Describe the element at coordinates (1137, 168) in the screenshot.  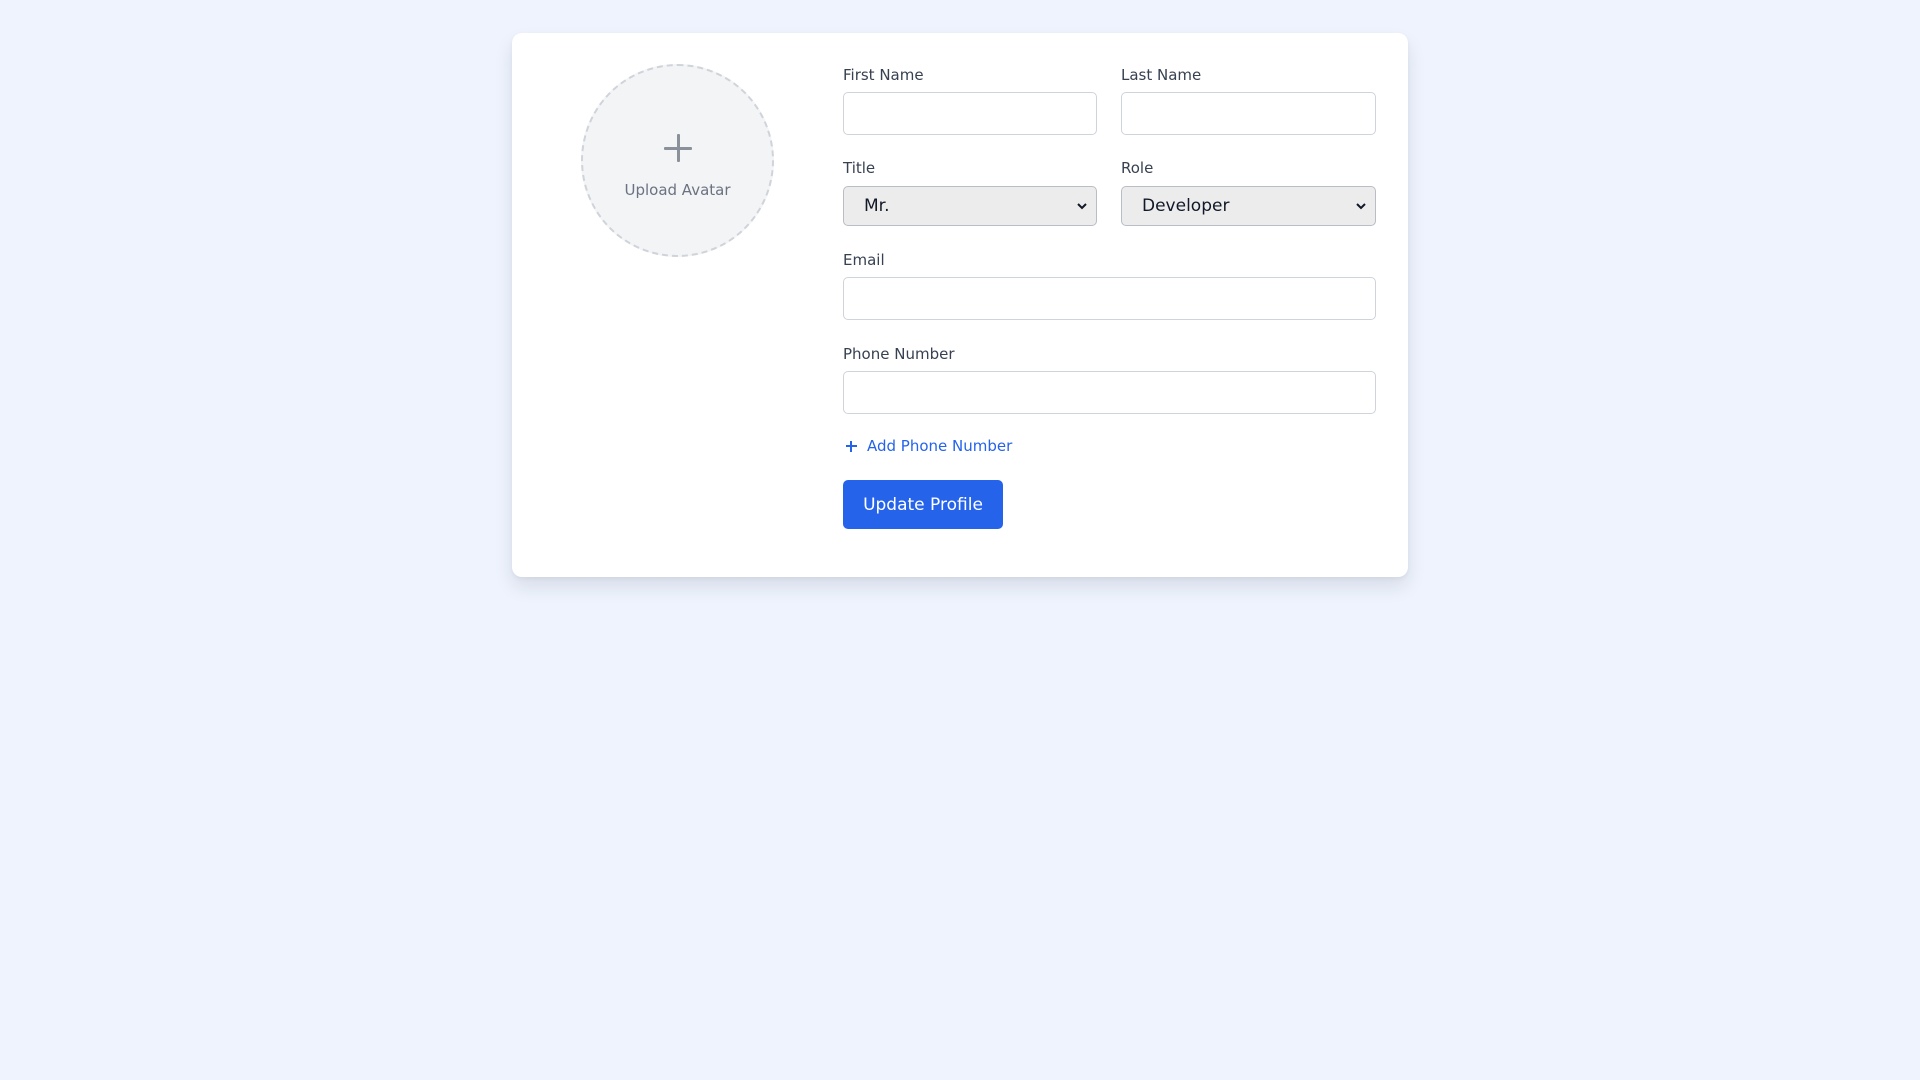
I see `role-label: Role` at that location.